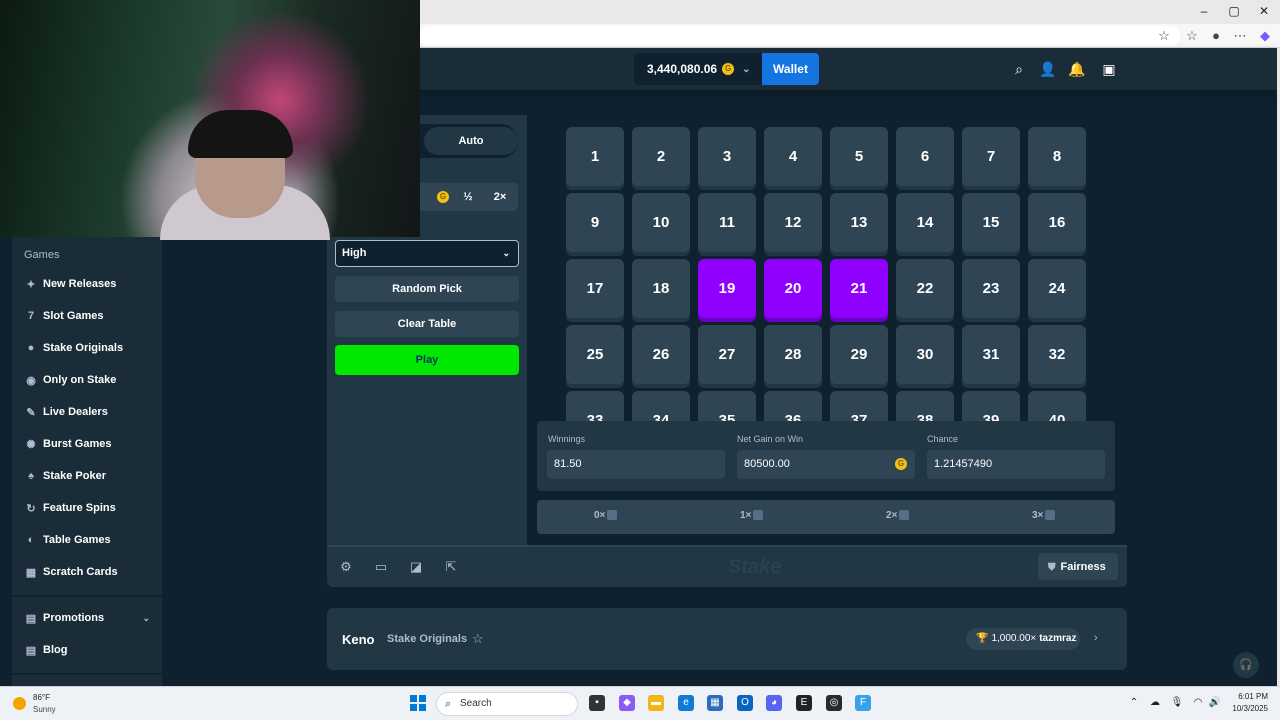 Image resolution: width=1280 pixels, height=720 pixels. I want to click on keno-tile: 5, so click(859, 156).